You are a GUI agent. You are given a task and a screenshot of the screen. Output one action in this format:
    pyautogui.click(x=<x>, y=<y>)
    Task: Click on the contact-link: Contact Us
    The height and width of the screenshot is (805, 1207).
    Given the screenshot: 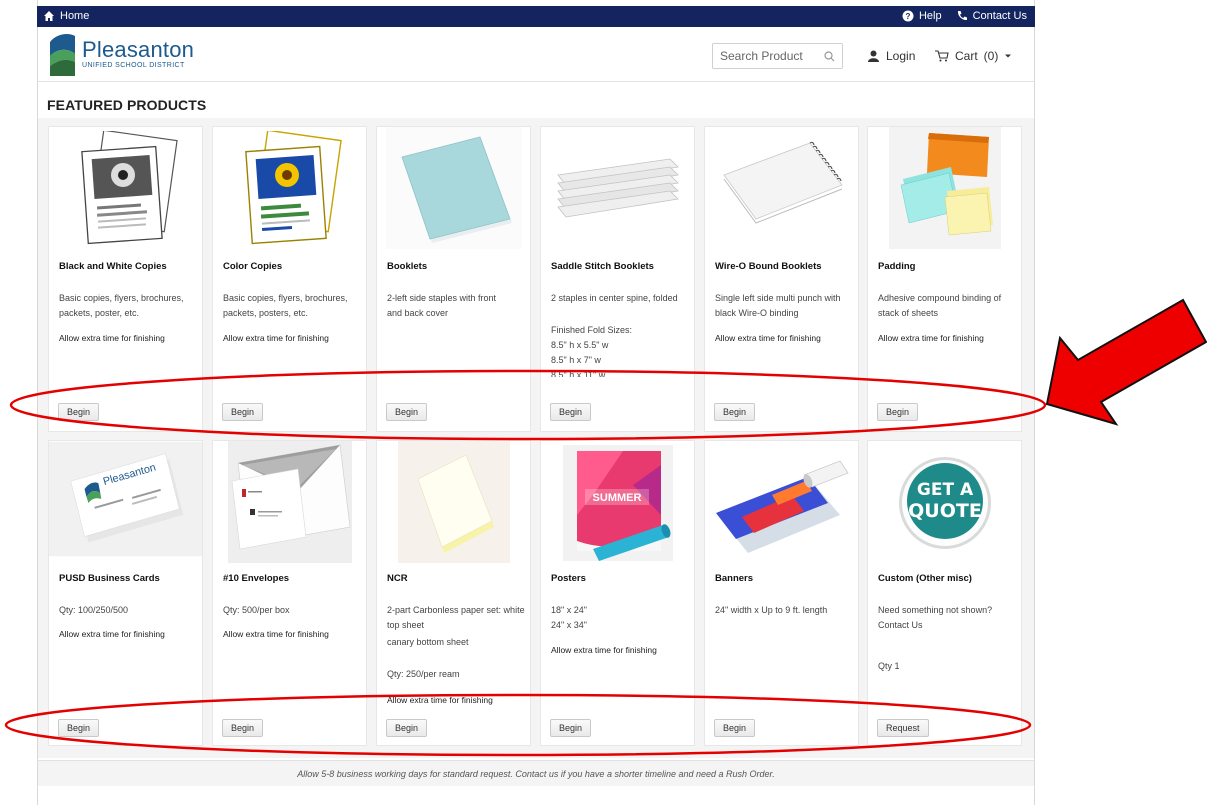 What is the action you would take?
    pyautogui.click(x=991, y=16)
    